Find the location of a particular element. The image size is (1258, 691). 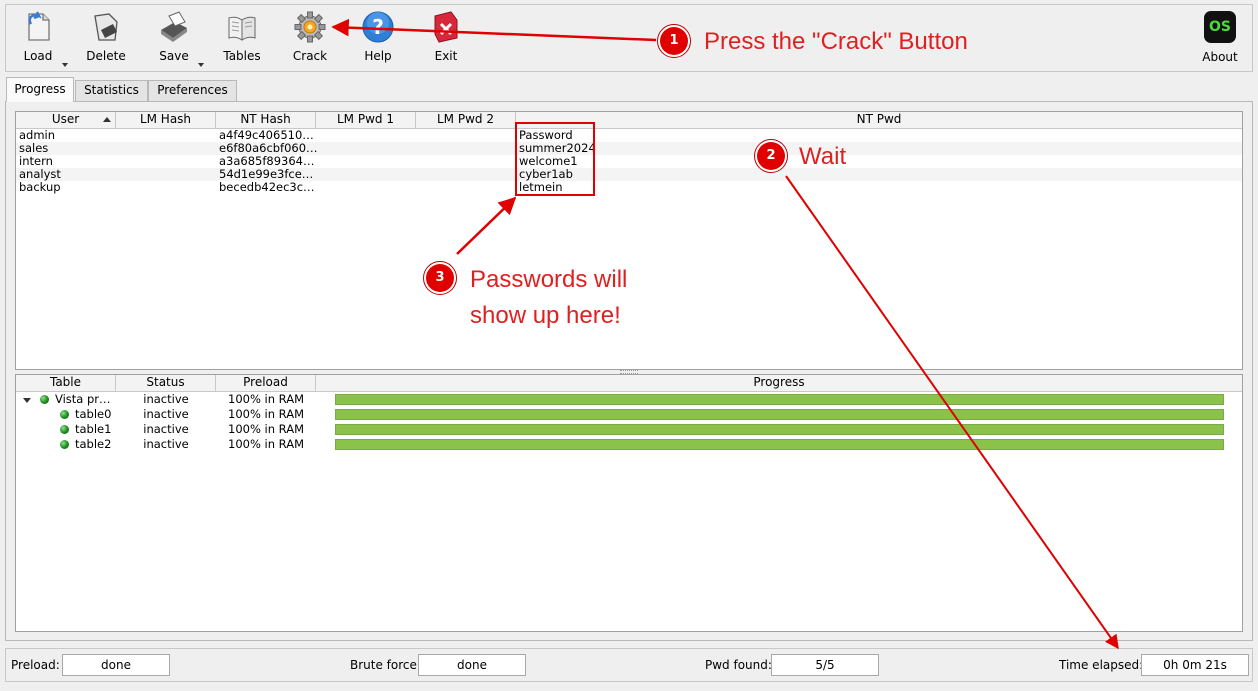

crack-label: Crack is located at coordinates (310, 56).